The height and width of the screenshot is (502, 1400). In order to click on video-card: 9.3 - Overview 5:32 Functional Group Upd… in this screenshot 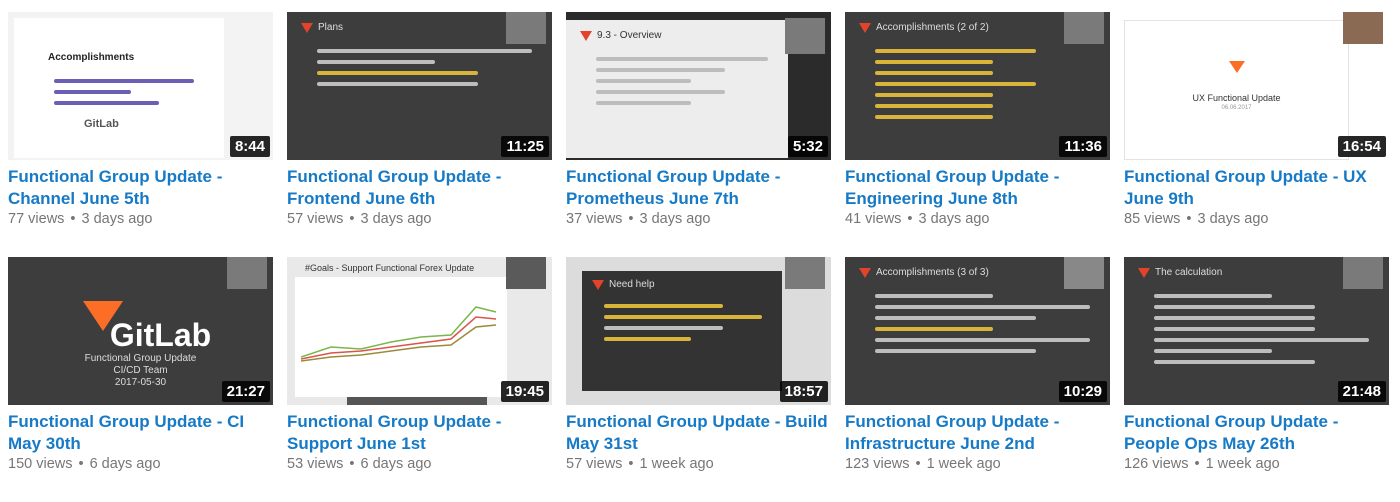, I will do `click(698, 134)`.